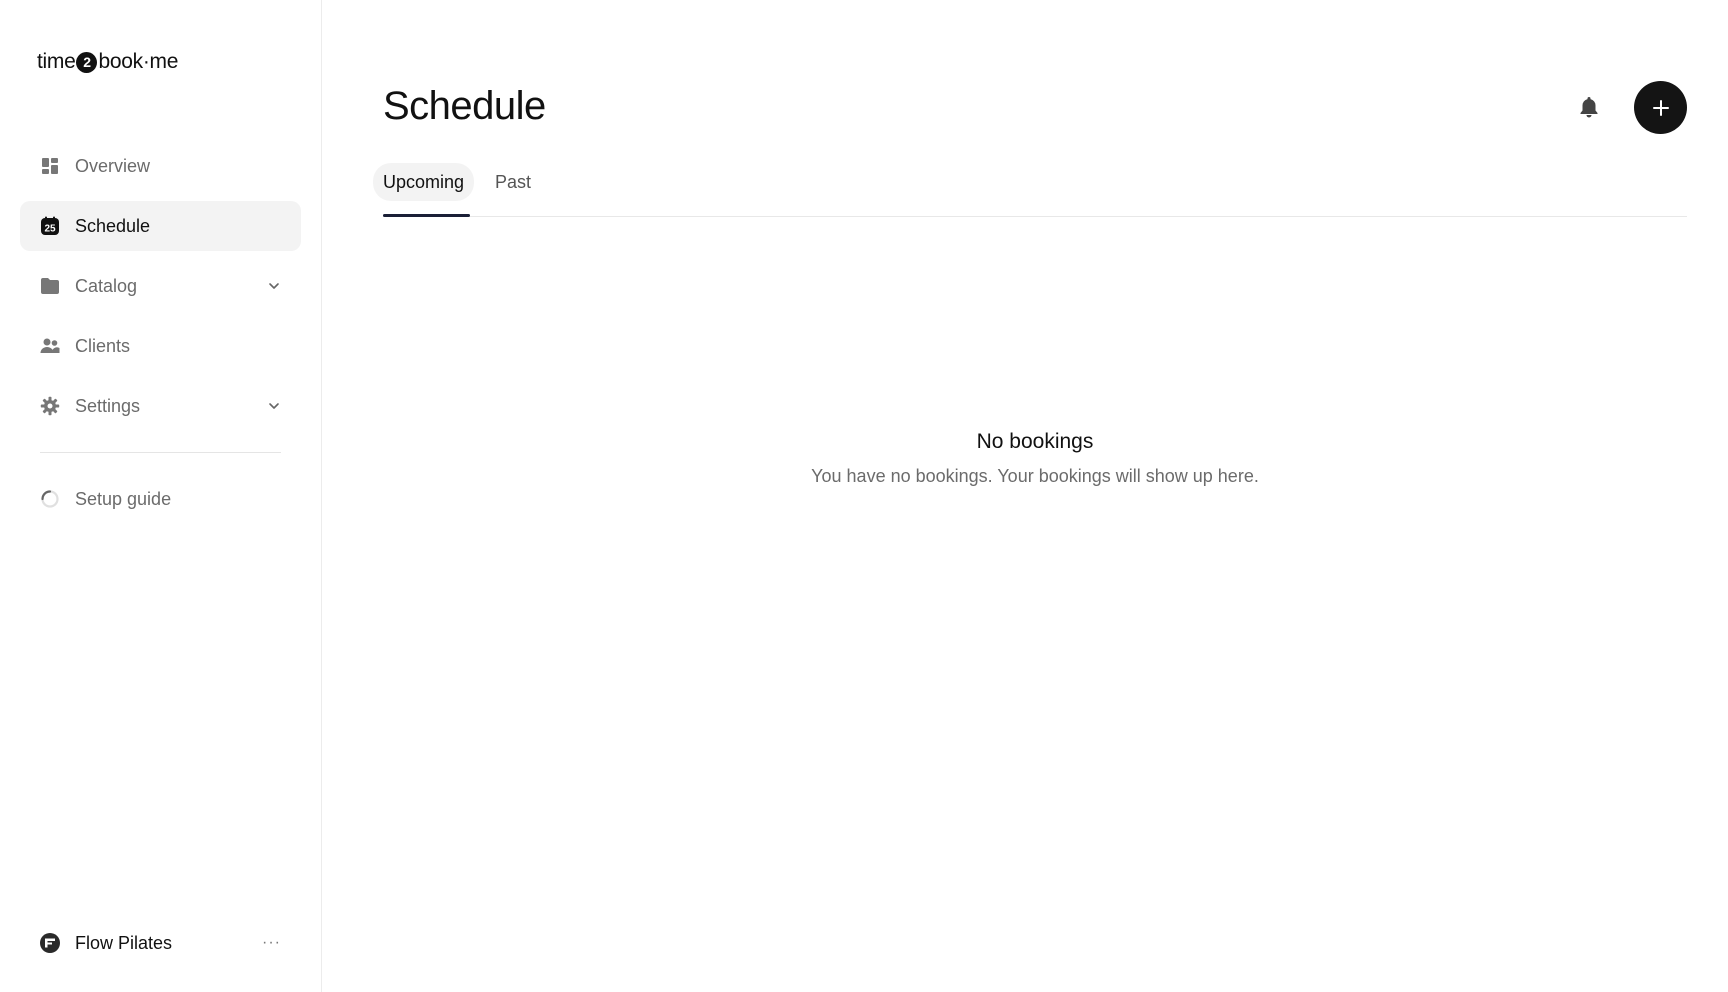 This screenshot has width=1728, height=992. I want to click on folder-icon, so click(50, 286).